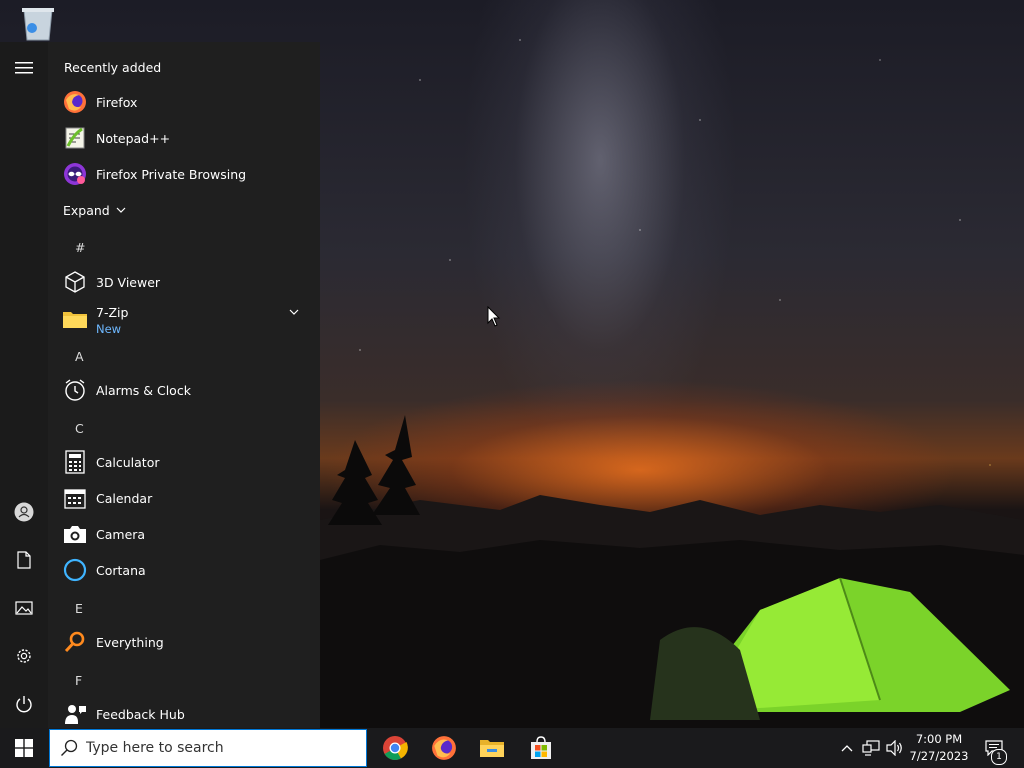  I want to click on start-menu-rail, so click(24, 385).